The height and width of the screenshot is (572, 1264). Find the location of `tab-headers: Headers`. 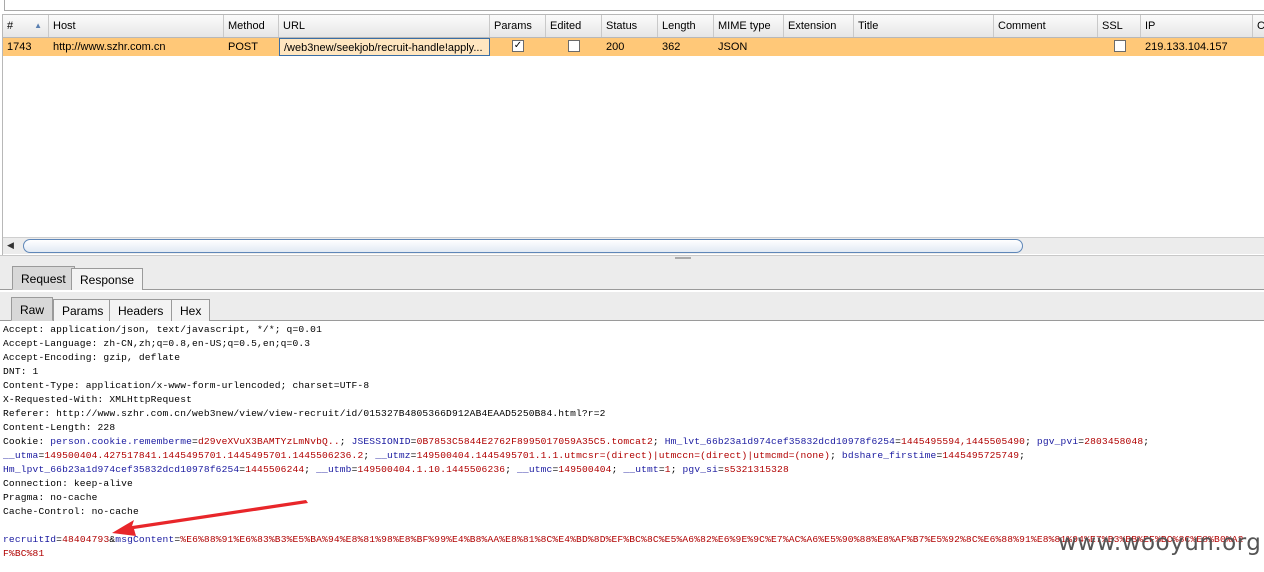

tab-headers: Headers is located at coordinates (141, 310).